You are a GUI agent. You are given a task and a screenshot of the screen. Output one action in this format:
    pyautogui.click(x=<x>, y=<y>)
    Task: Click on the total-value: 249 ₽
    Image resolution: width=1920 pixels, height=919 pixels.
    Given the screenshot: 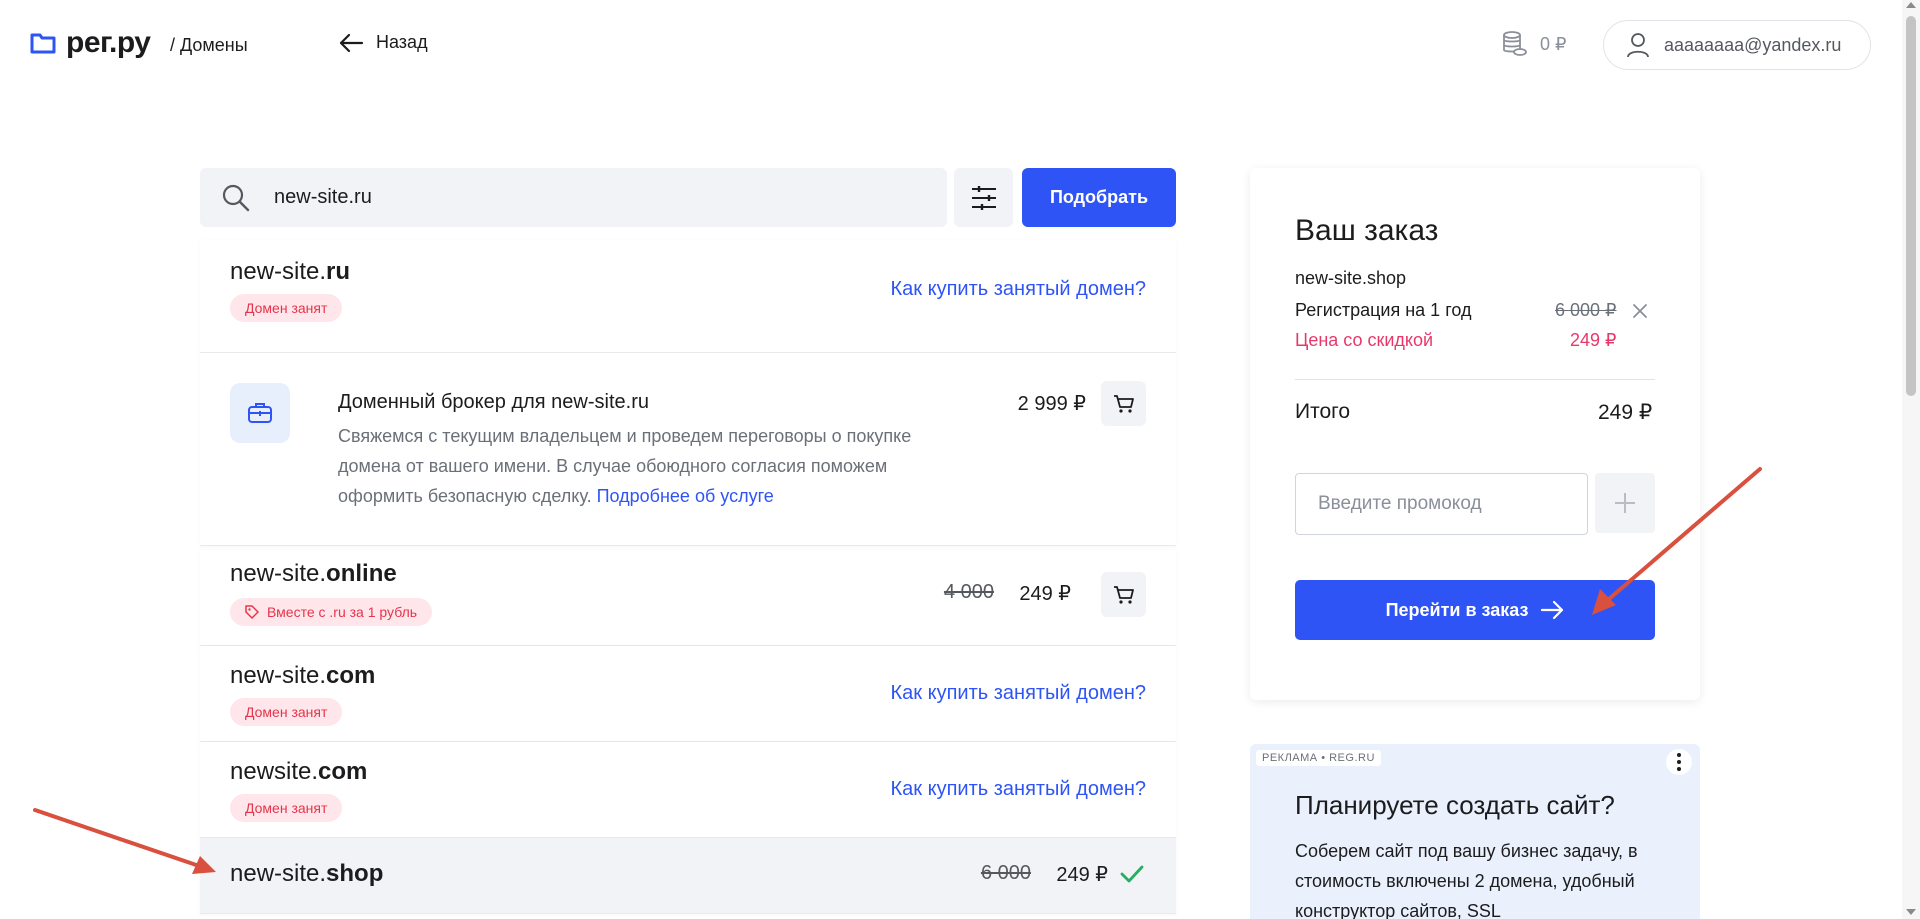 What is the action you would take?
    pyautogui.click(x=1625, y=412)
    